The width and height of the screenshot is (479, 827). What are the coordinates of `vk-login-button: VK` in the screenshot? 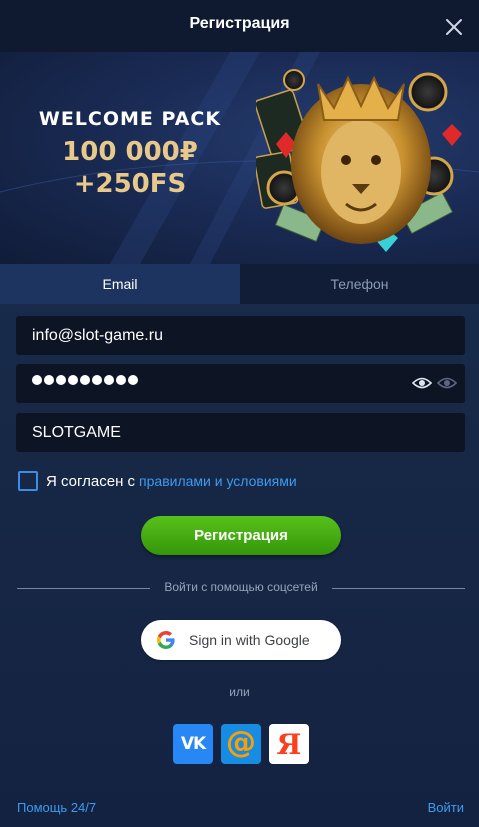 It's located at (193, 744).